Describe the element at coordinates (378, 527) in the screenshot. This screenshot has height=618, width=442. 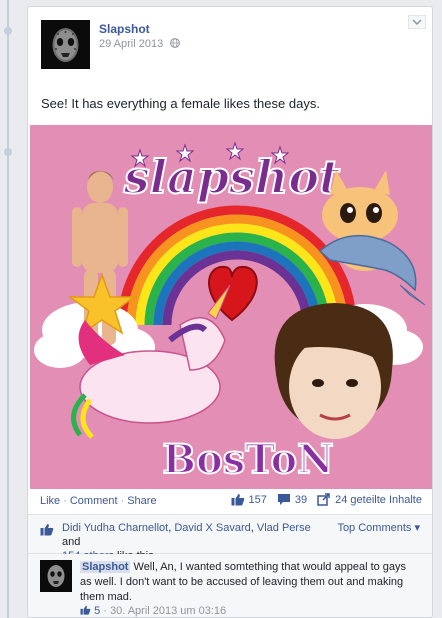
I see `top-comments-dropdown: Top Comments ▾` at that location.